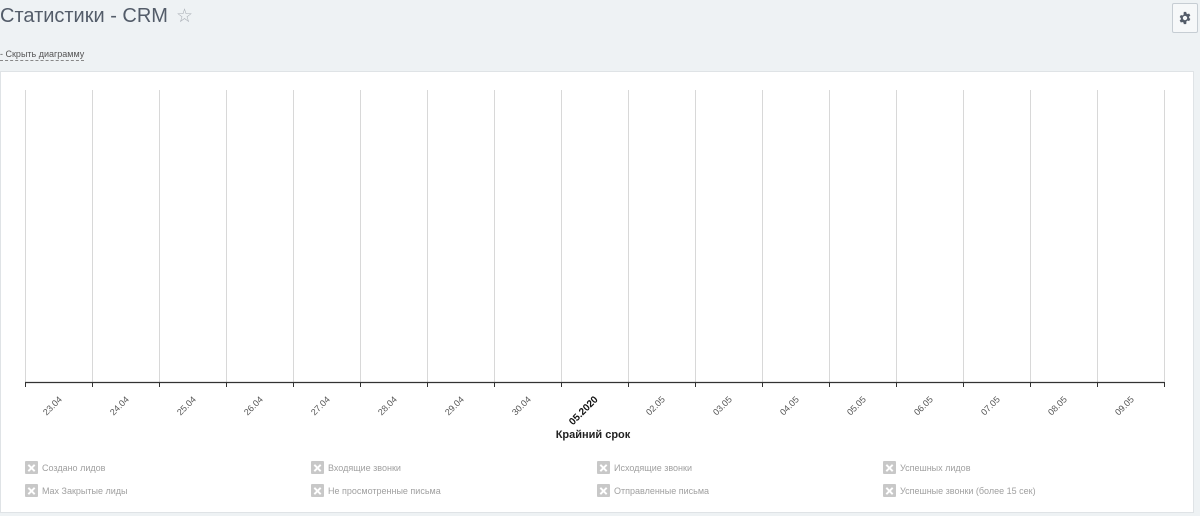 The height and width of the screenshot is (516, 1200). Describe the element at coordinates (968, 491) in the screenshot. I see `legend-label: Успешные звонки (более 15 сек)` at that location.